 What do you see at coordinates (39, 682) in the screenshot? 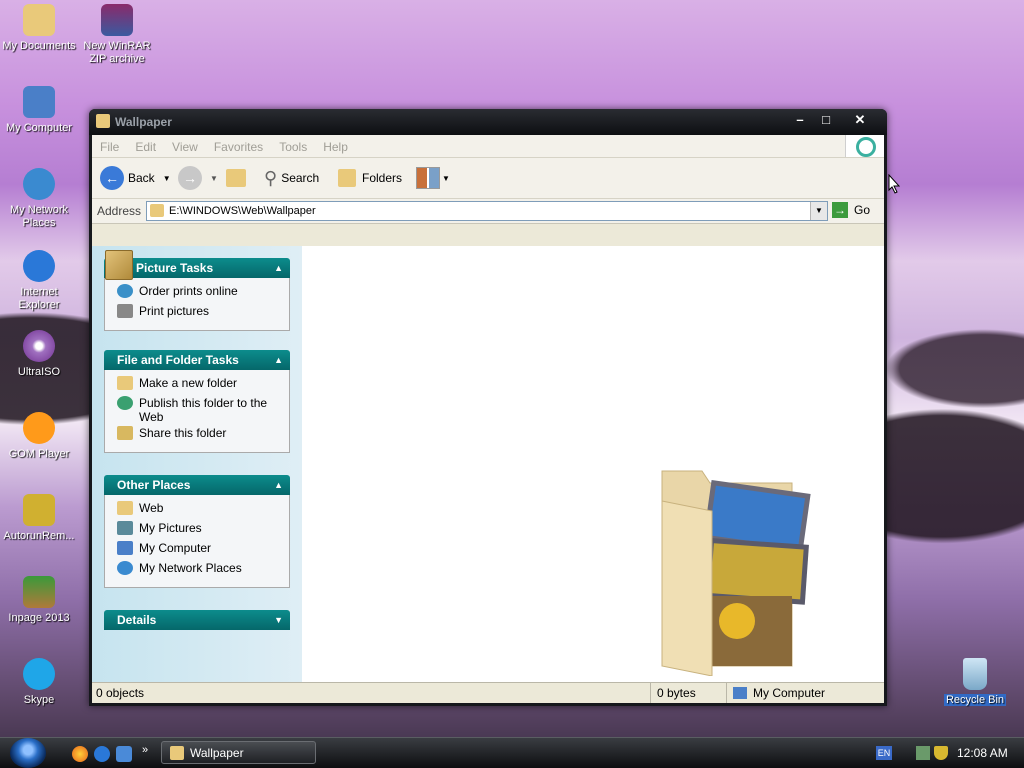
I see `desktop-icon-skype: Skype` at bounding box center [39, 682].